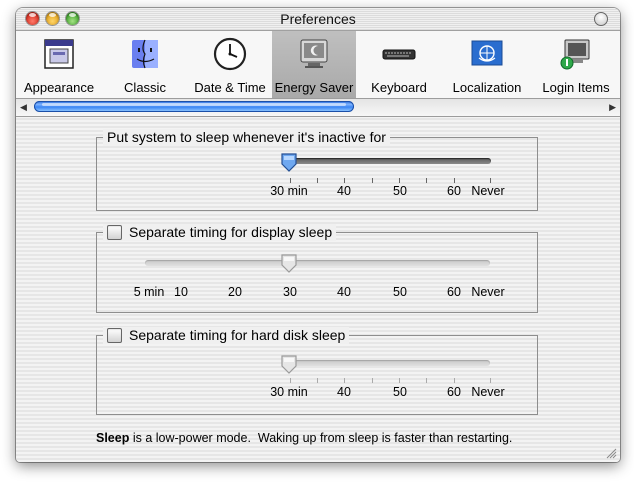 This screenshot has width=634, height=486. What do you see at coordinates (399, 87) in the screenshot?
I see `toolbar-label: Keyboard` at bounding box center [399, 87].